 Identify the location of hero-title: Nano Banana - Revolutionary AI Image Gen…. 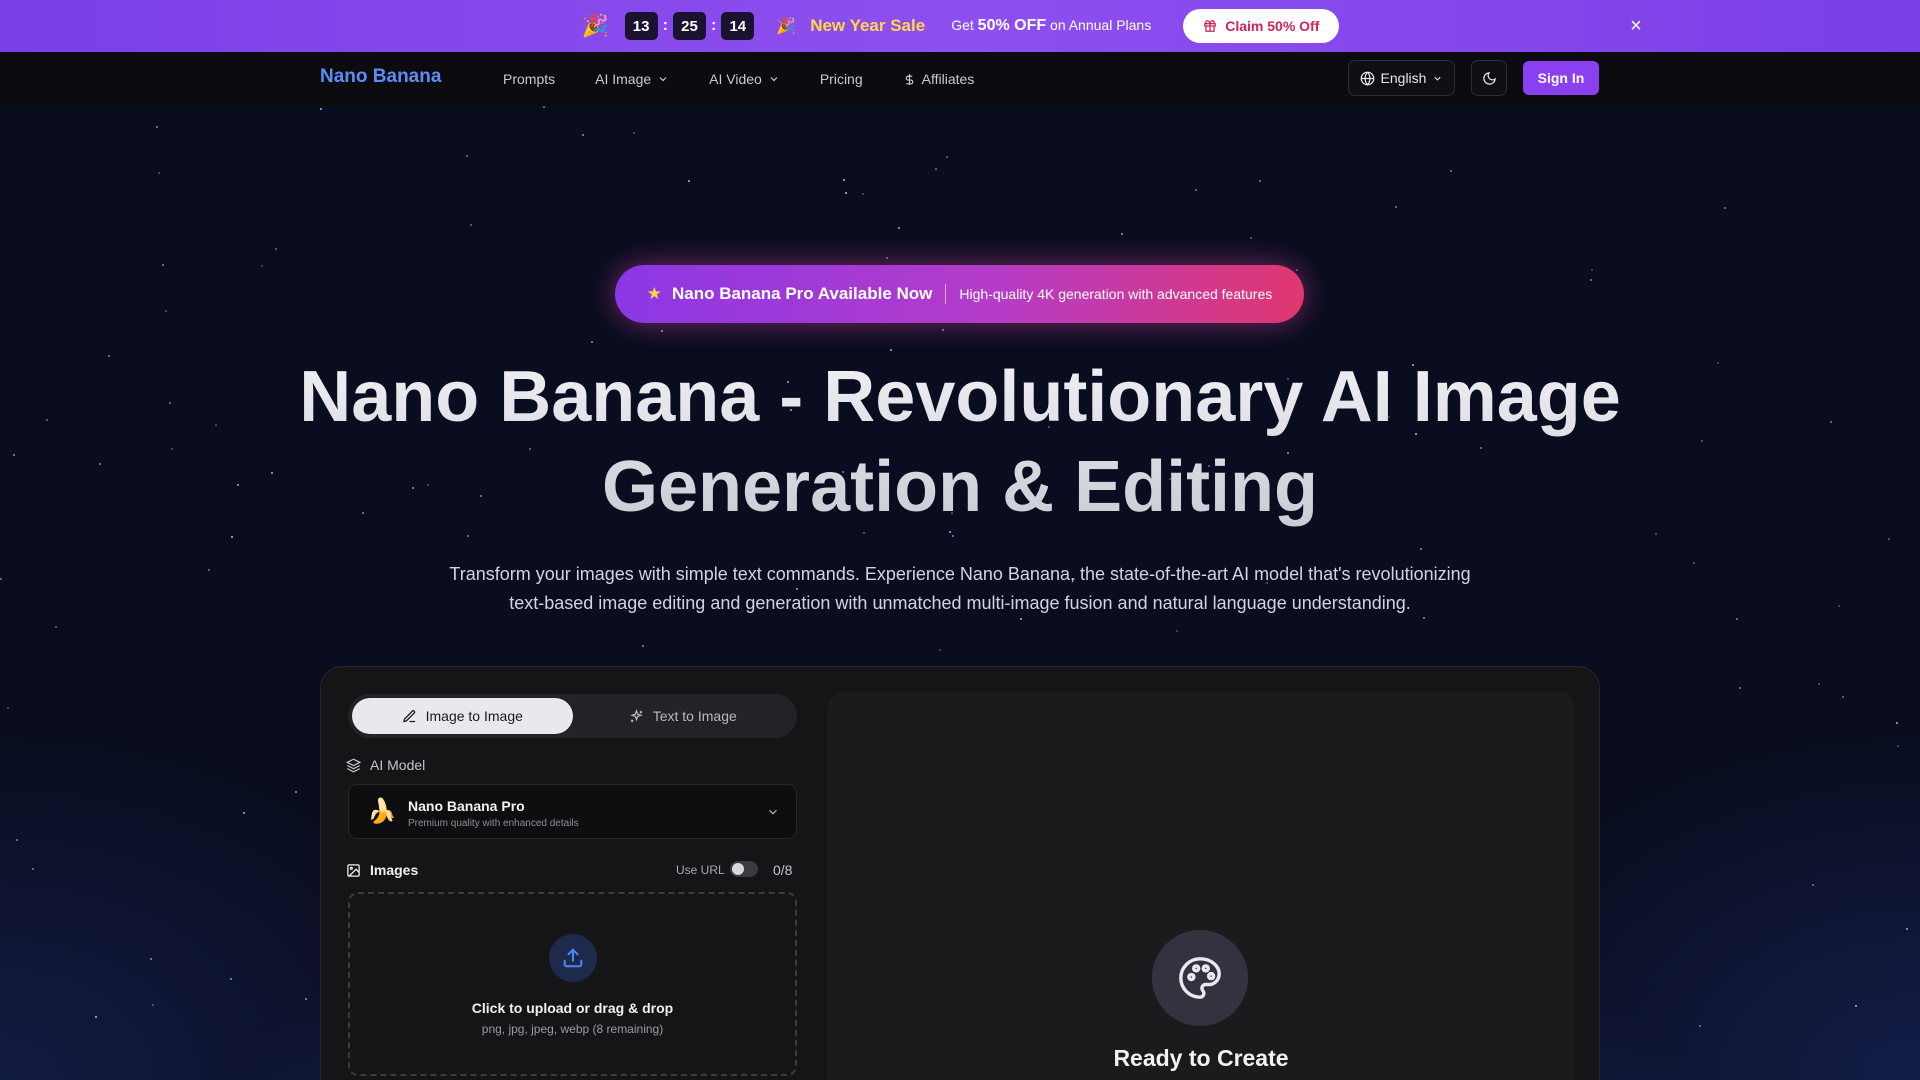
(960, 442).